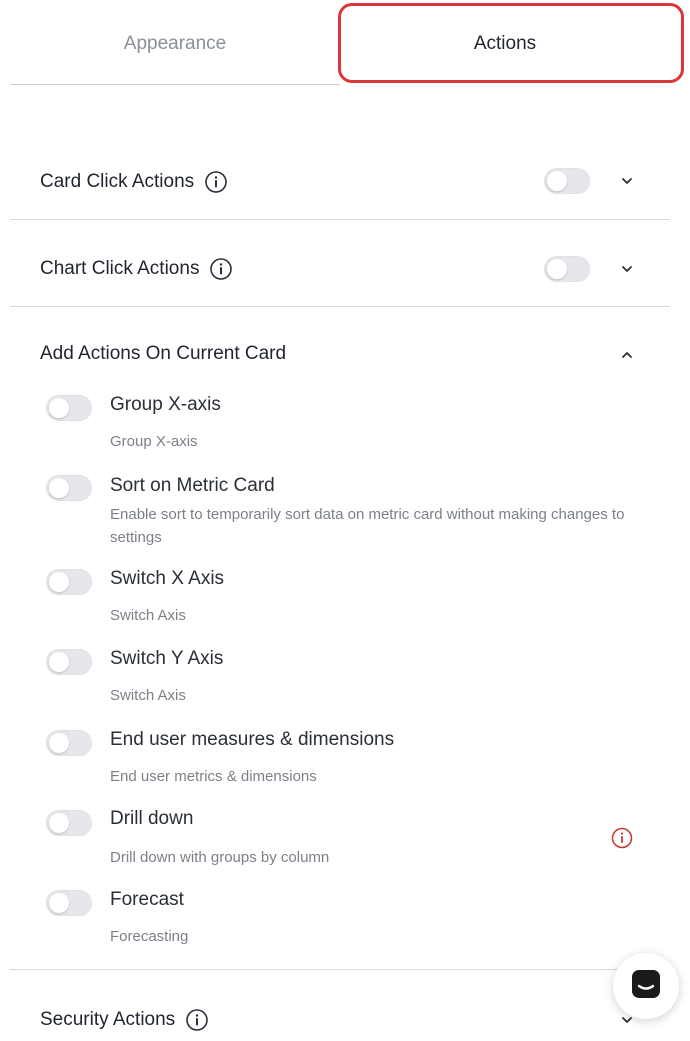 Image resolution: width=690 pixels, height=1041 pixels. I want to click on option-description: End user metrics & dimensions, so click(213, 776).